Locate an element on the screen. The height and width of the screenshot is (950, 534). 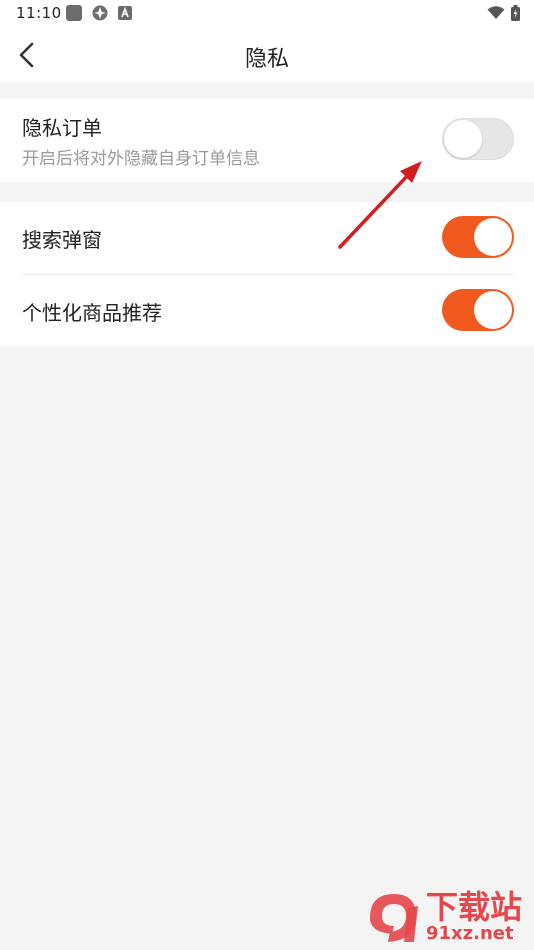
private-order-description: 开启后将对外隐藏自身订单信息 is located at coordinates (141, 159).